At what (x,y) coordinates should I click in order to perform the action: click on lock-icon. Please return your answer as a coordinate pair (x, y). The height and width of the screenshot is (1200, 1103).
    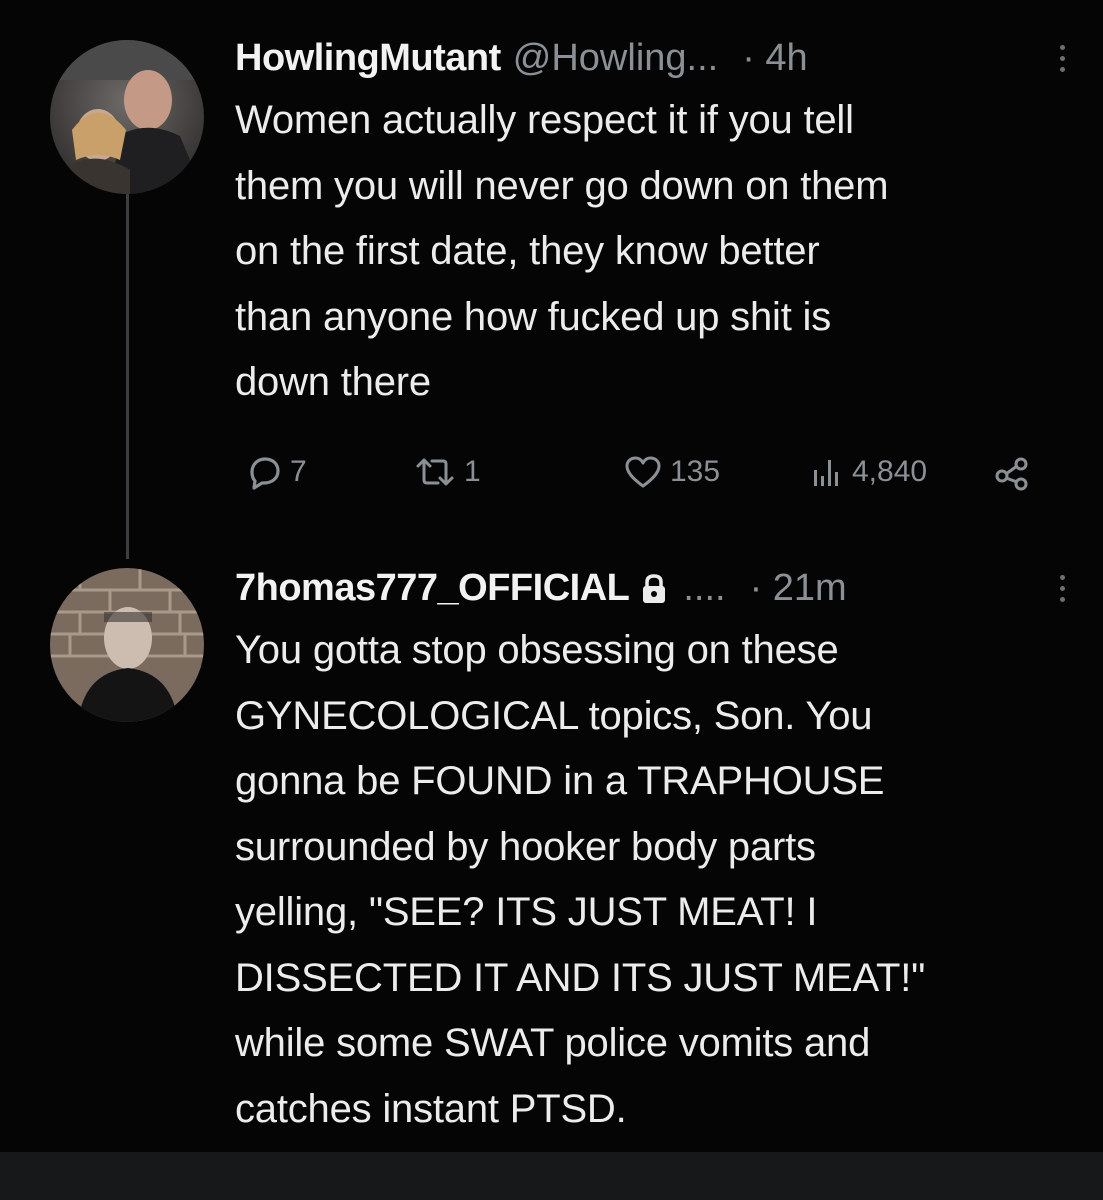
    Looking at the image, I should click on (654, 588).